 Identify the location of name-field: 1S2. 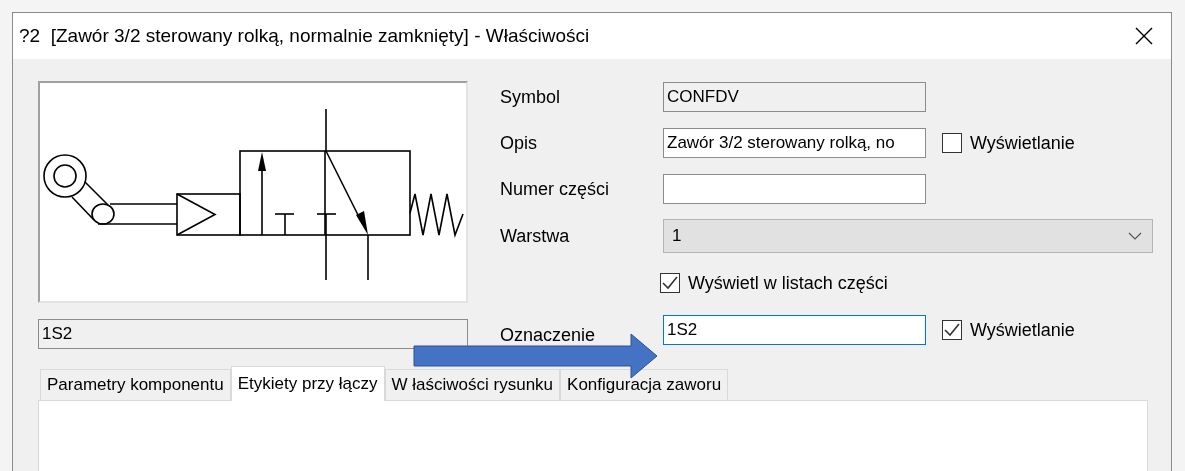
(253, 334).